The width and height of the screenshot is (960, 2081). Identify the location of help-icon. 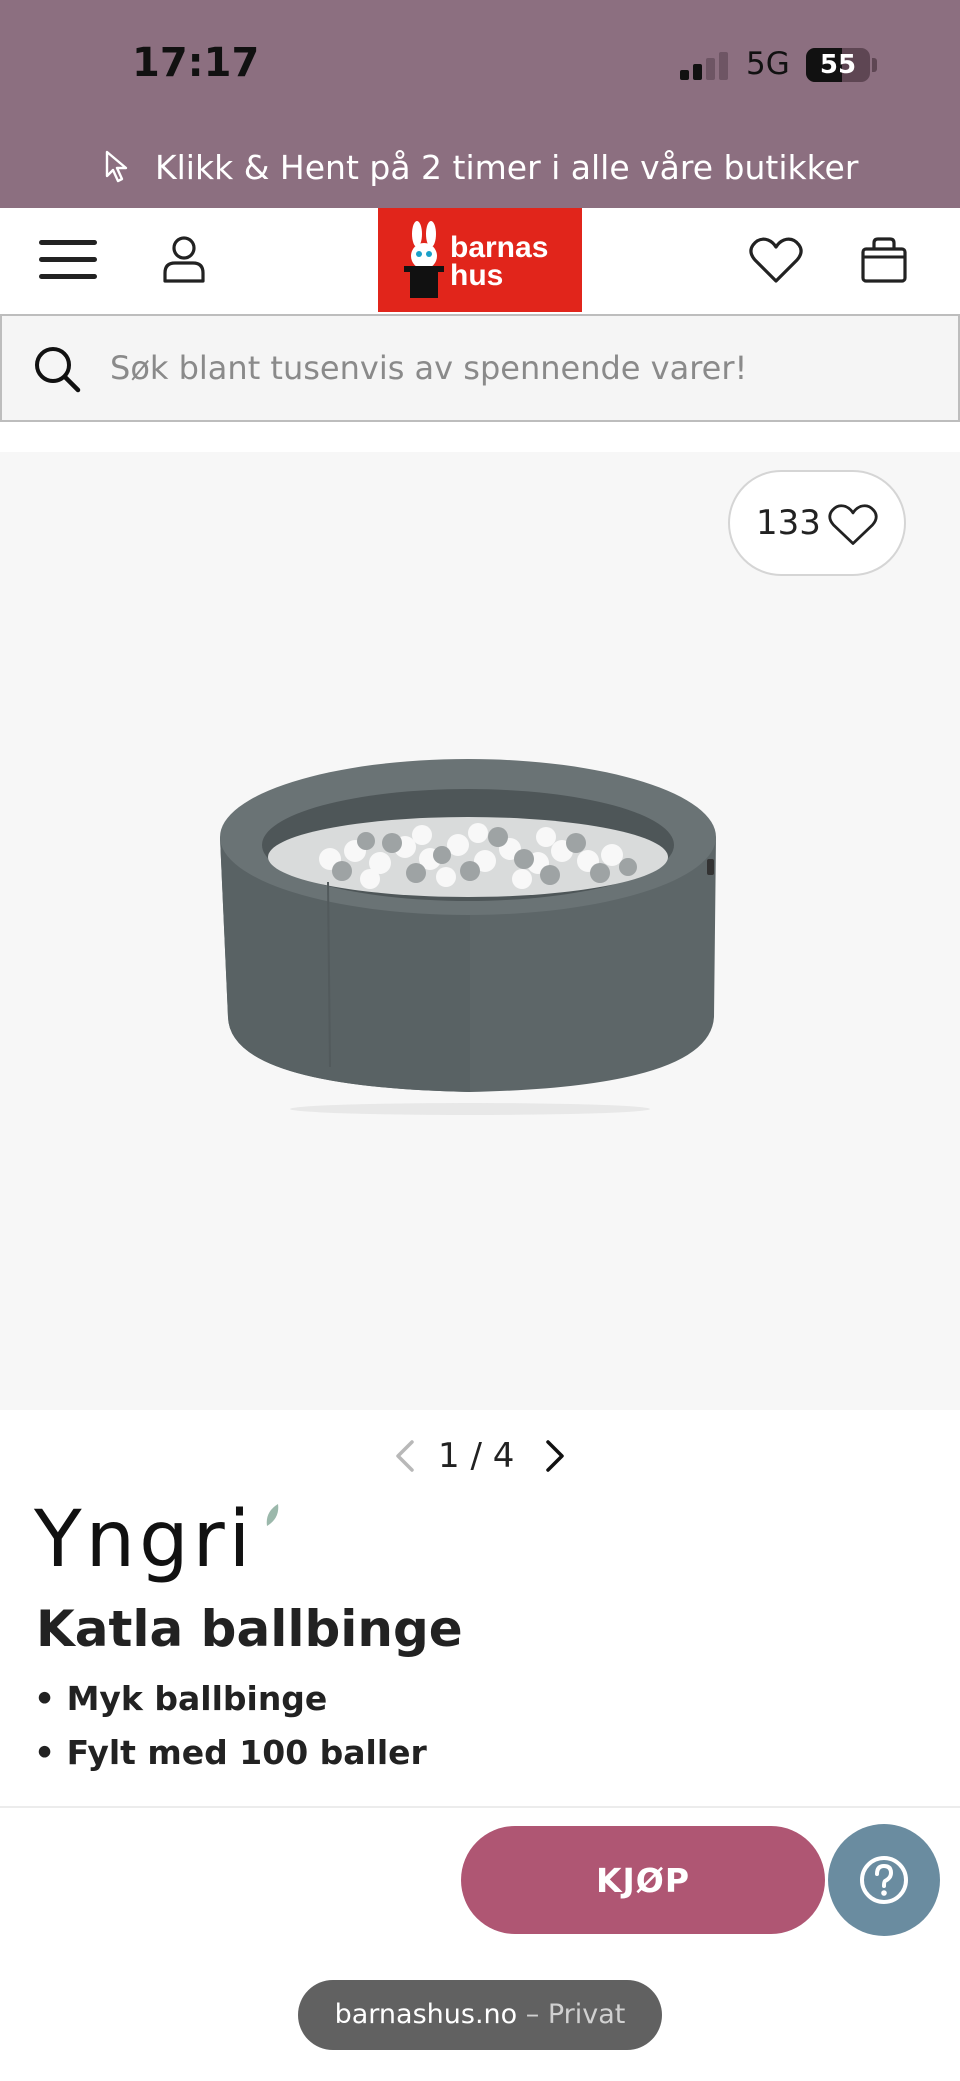
(884, 1880).